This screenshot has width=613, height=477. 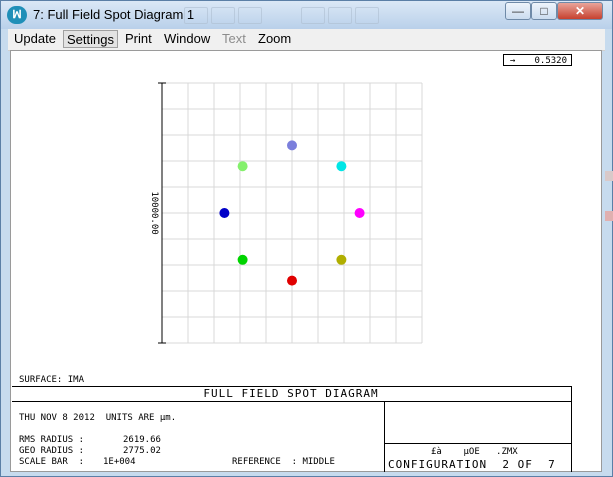 I want to click on config-rule, so click(x=478, y=443).